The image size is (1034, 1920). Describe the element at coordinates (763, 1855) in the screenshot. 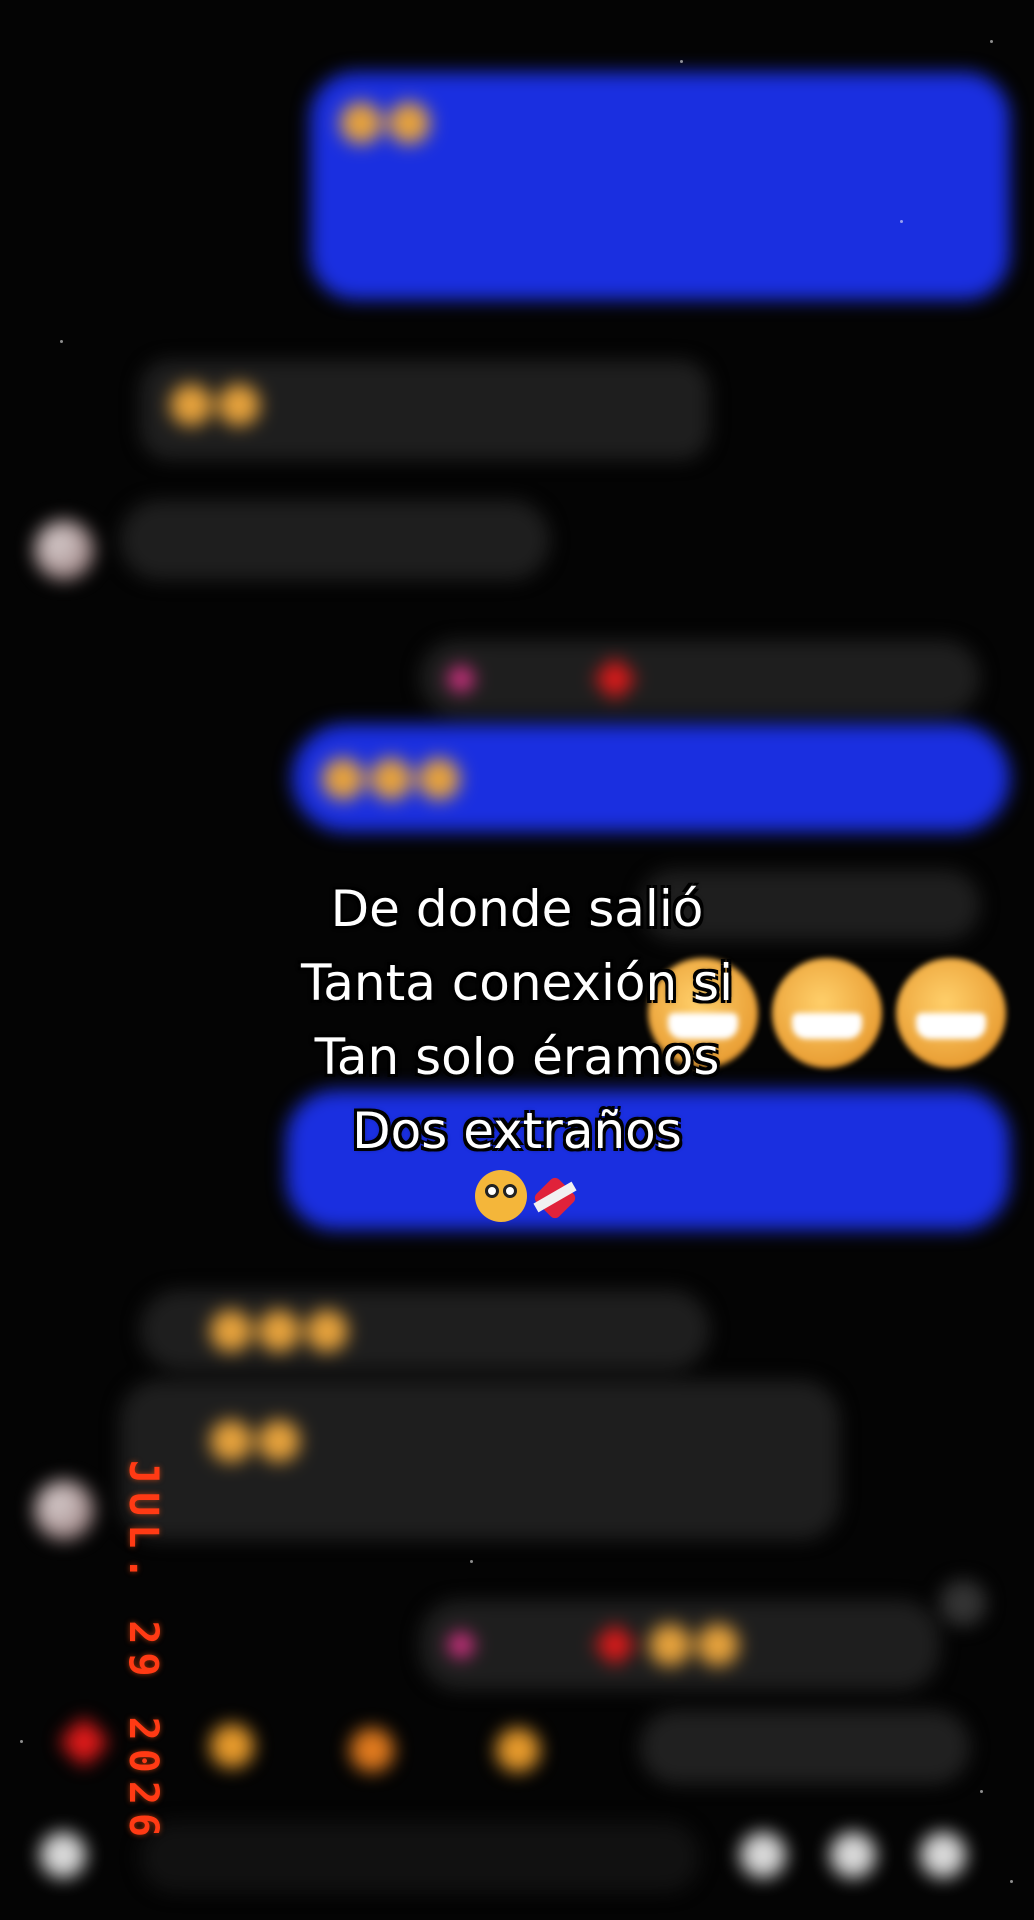

I see `gallery-icon` at that location.